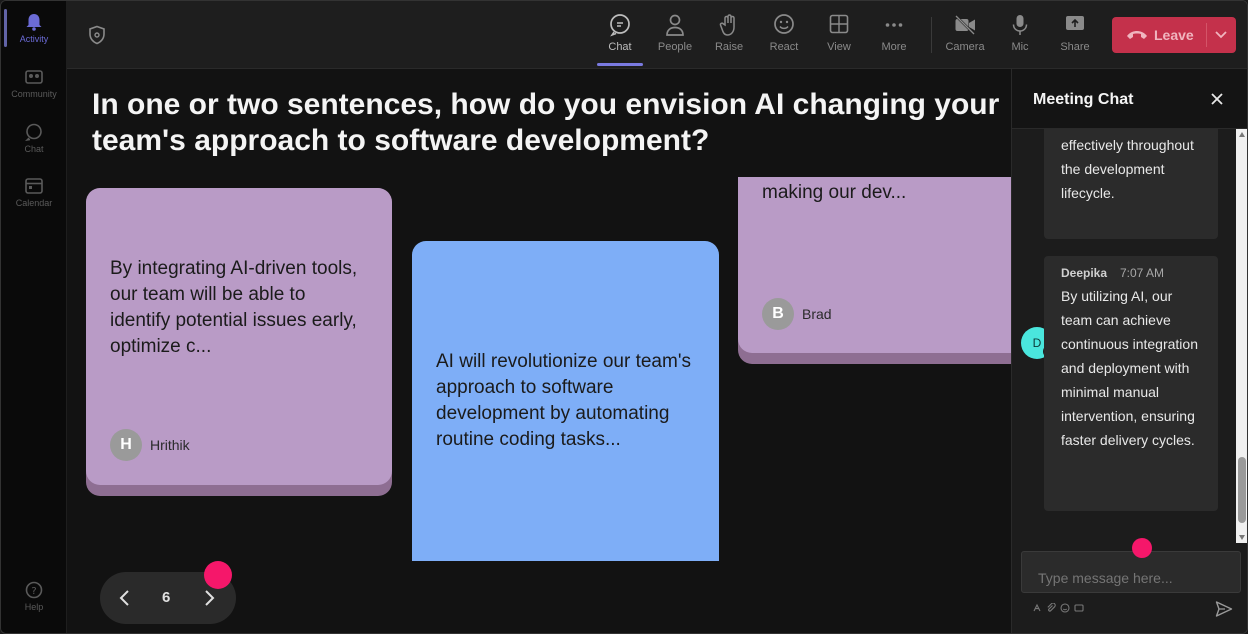  Describe the element at coordinates (1079, 608) in the screenshot. I see `gif-icon` at that location.